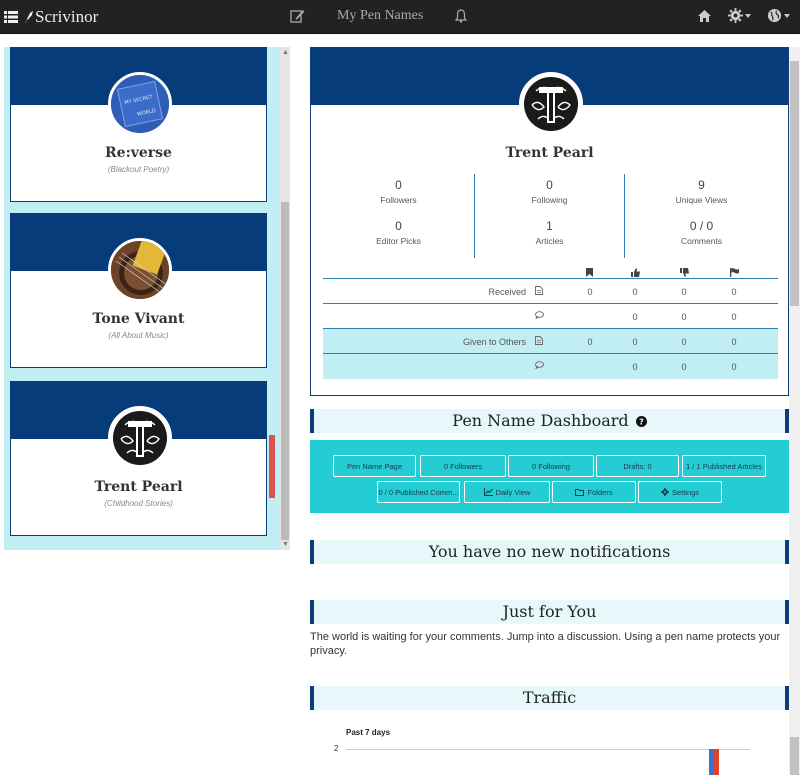 The height and width of the screenshot is (775, 800). I want to click on pen-name-card: Tone Vivant (All About Music), so click(138, 290).